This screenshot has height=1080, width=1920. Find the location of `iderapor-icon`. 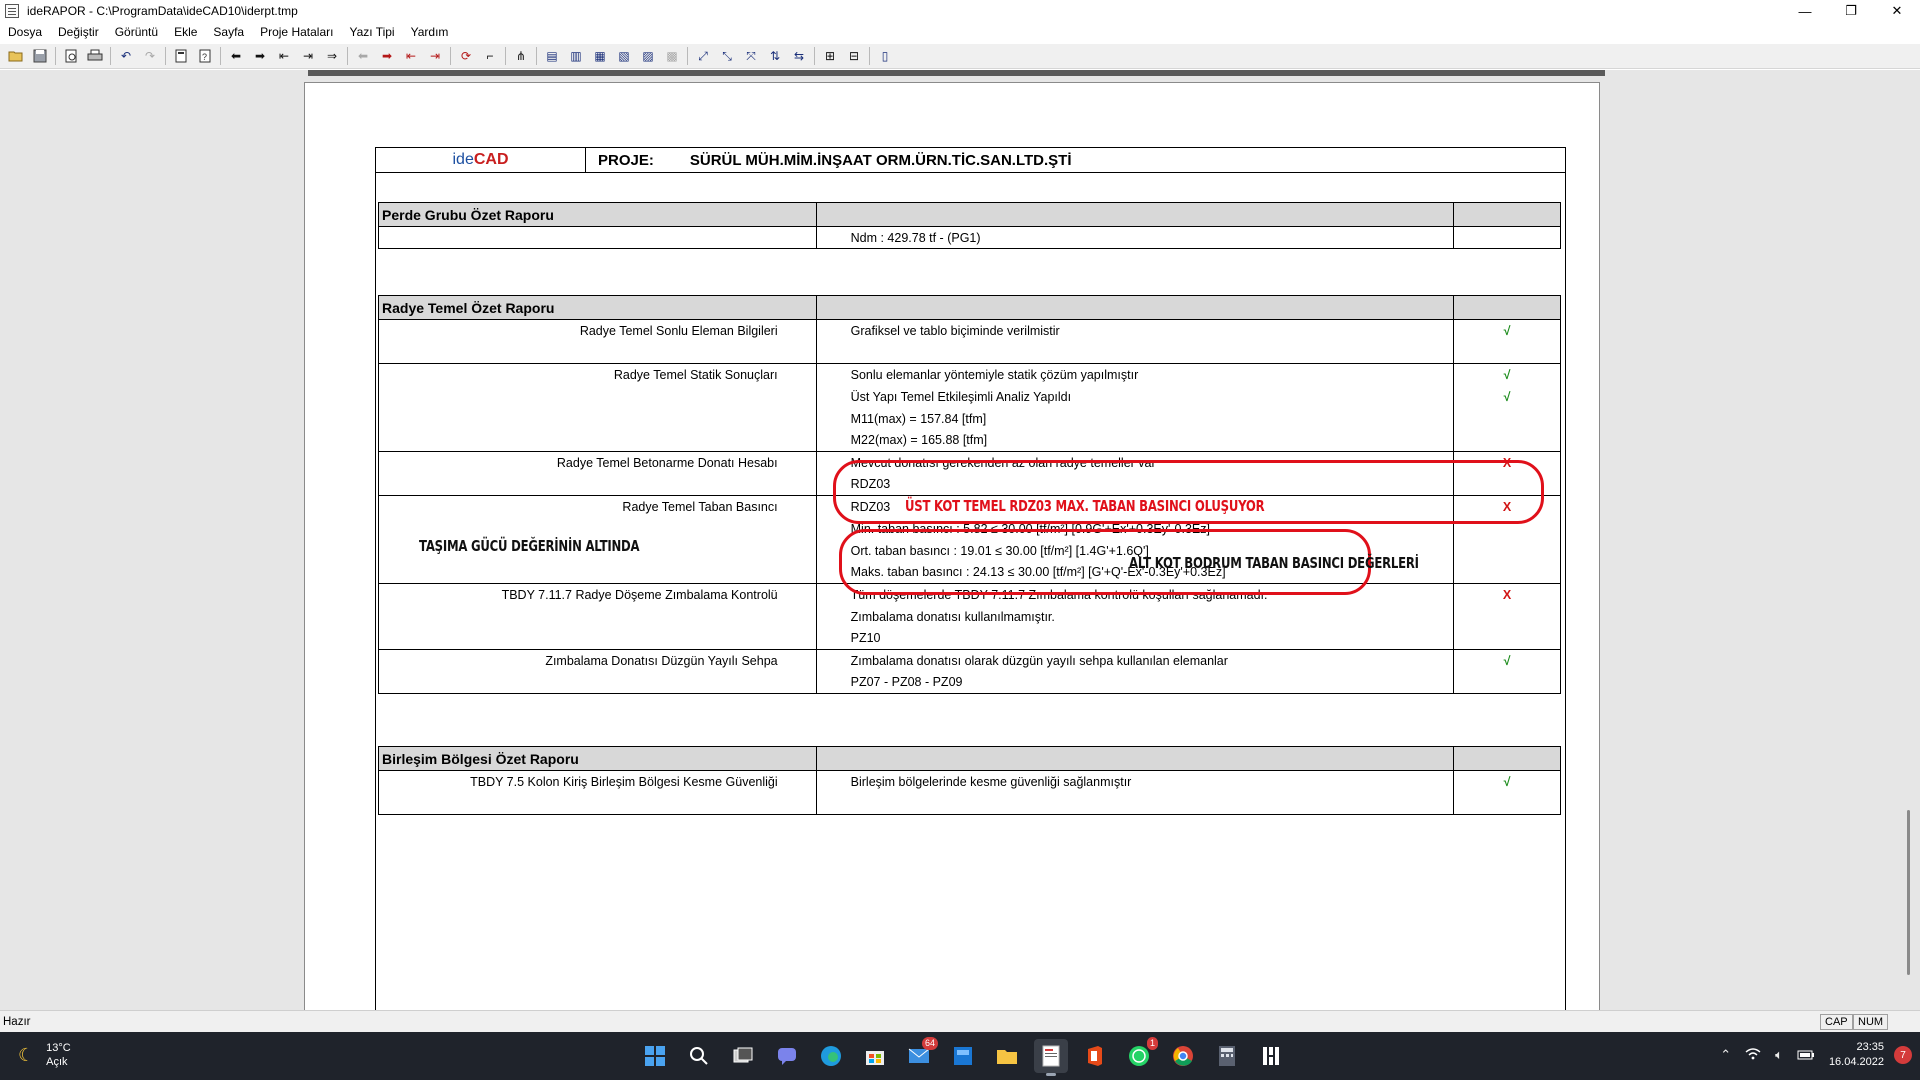

iderapor-icon is located at coordinates (1051, 1056).